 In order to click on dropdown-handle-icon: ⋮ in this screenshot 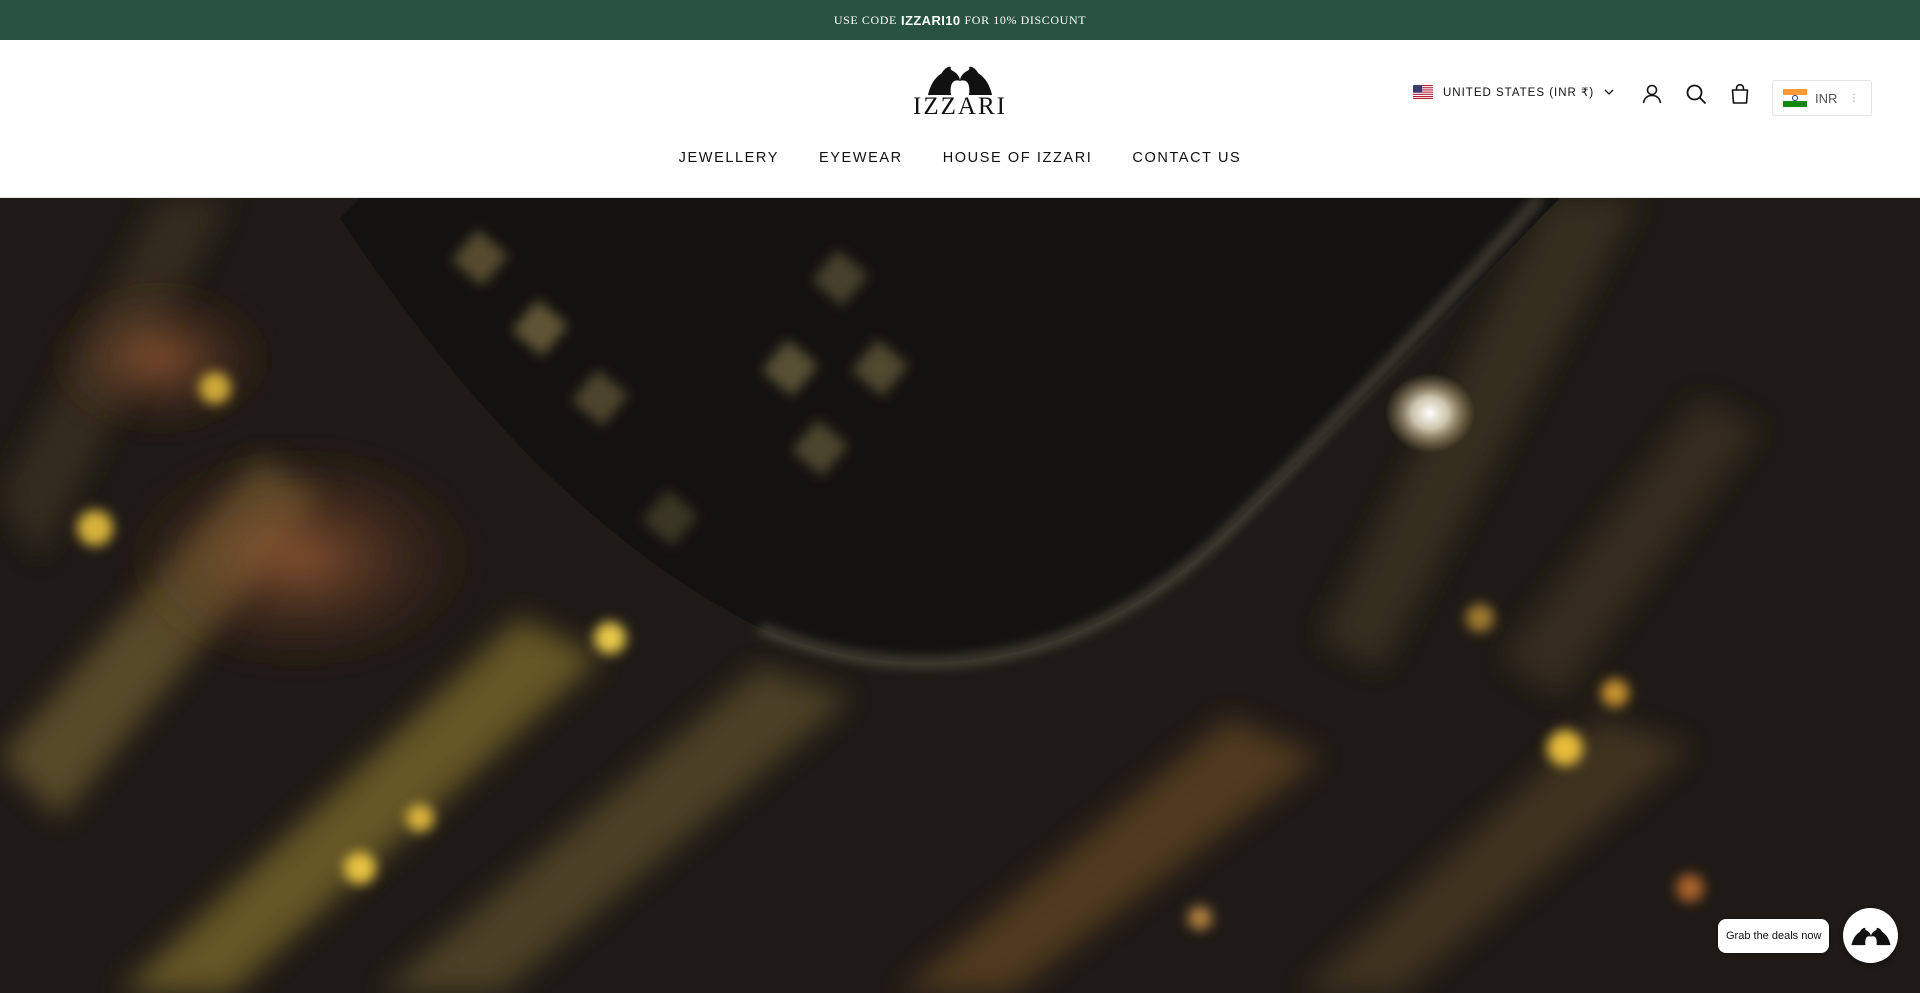, I will do `click(1854, 98)`.